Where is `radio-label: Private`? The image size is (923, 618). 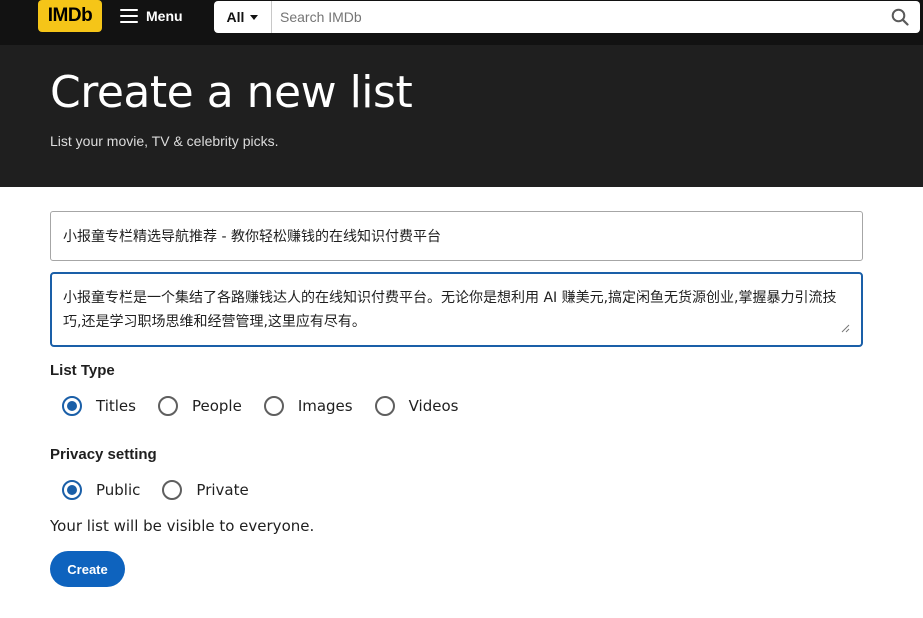 radio-label: Private is located at coordinates (222, 490).